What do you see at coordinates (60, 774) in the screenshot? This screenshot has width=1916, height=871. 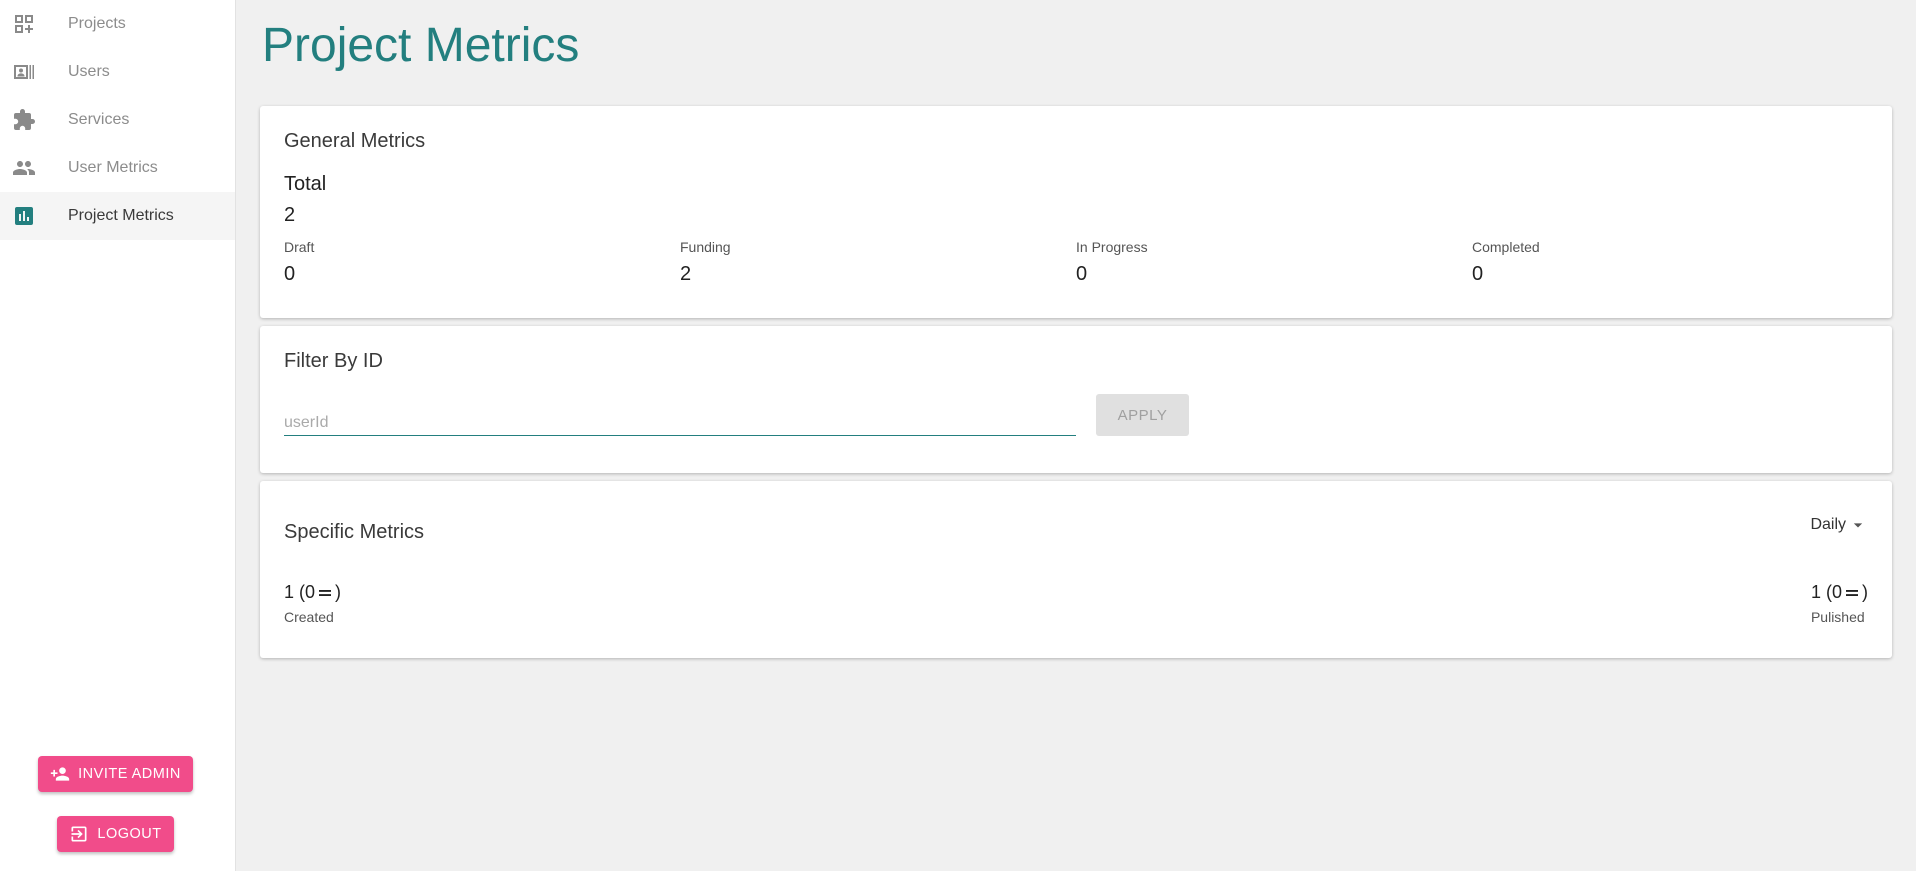 I see `person-add-icon` at bounding box center [60, 774].